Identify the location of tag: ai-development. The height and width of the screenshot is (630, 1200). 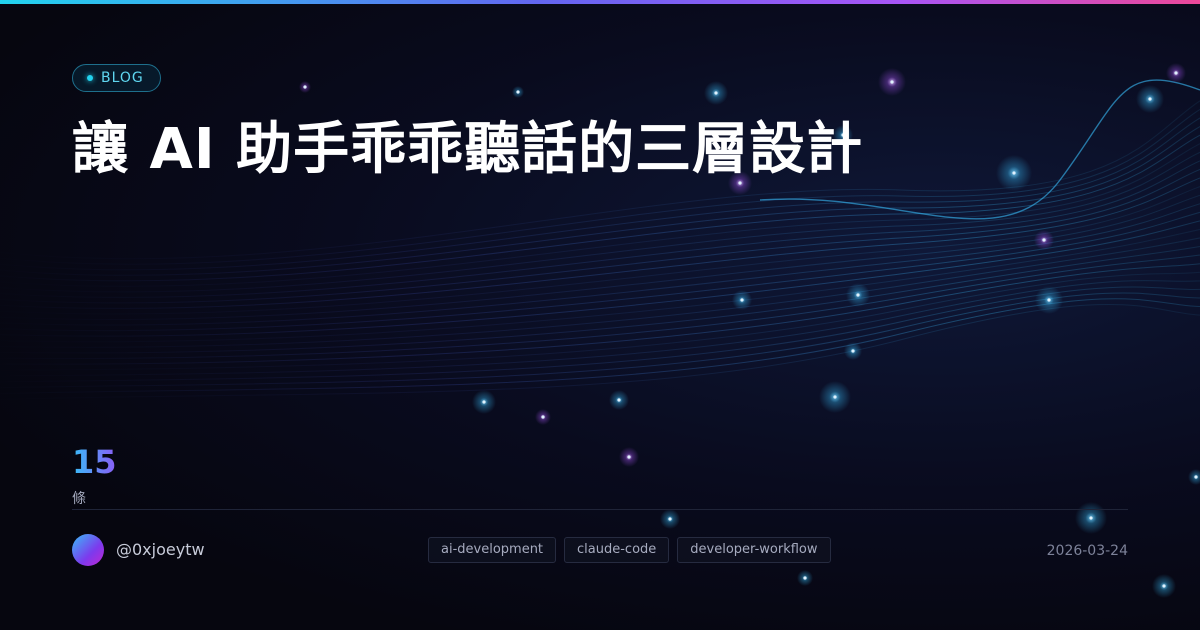
(492, 550).